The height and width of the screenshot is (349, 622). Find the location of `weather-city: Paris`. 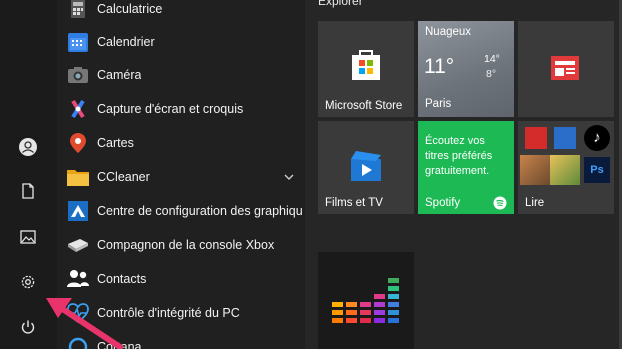

weather-city: Paris is located at coordinates (438, 104).